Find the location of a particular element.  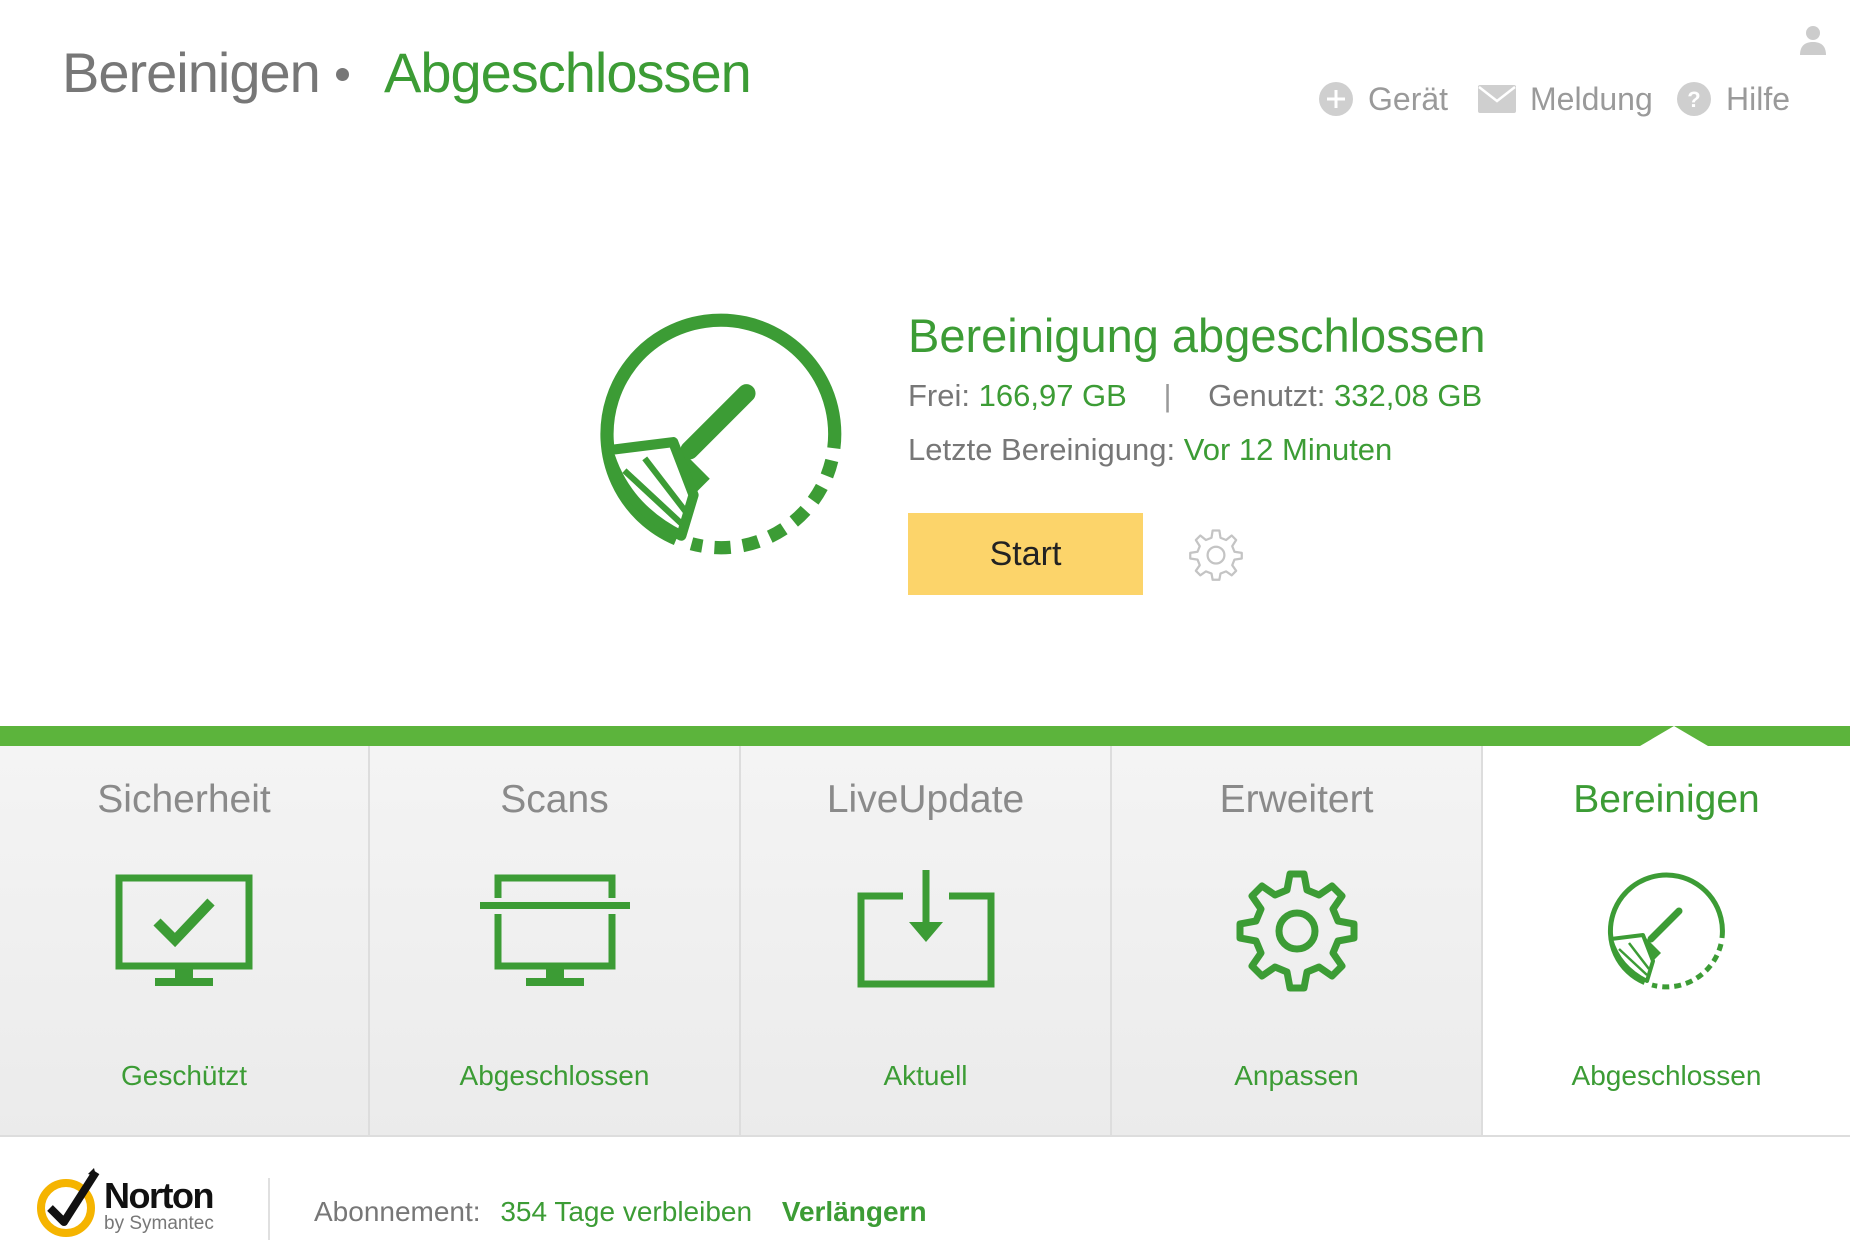

nav-device: Gerät is located at coordinates (1383, 99).